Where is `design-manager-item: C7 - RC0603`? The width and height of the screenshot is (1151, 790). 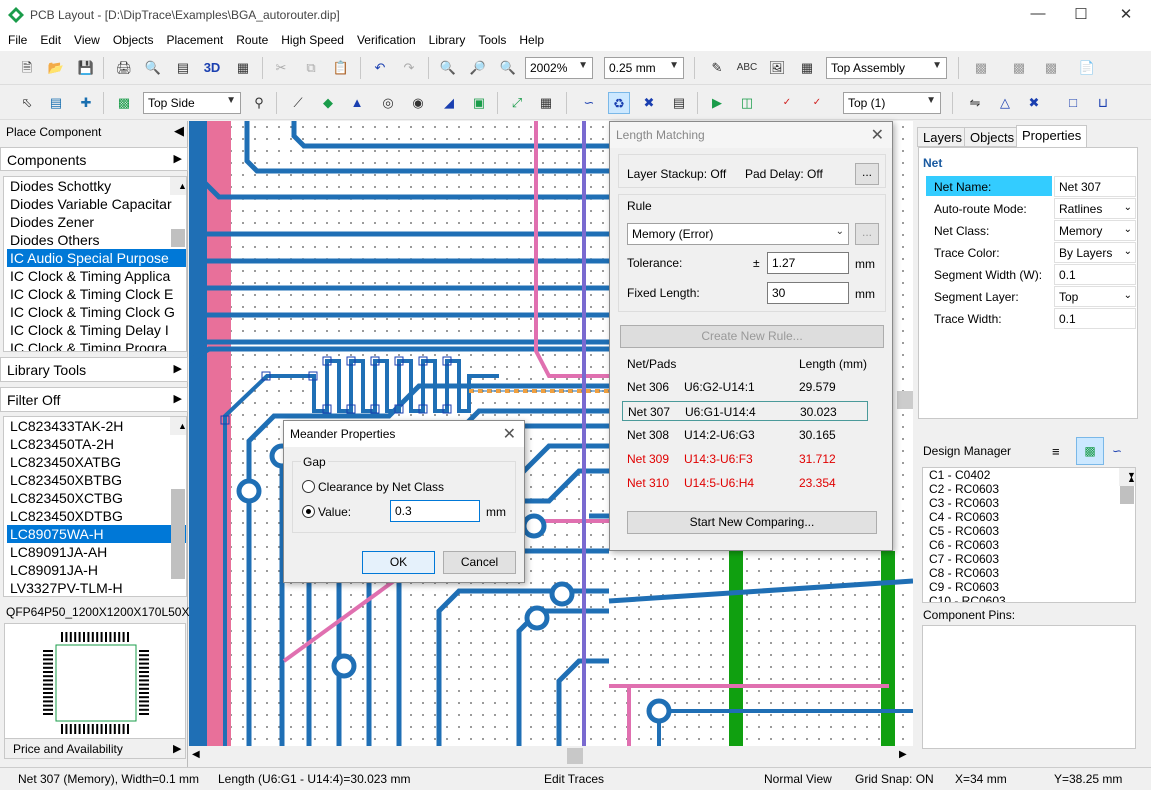
design-manager-item: C7 - RC0603 is located at coordinates (1030, 559).